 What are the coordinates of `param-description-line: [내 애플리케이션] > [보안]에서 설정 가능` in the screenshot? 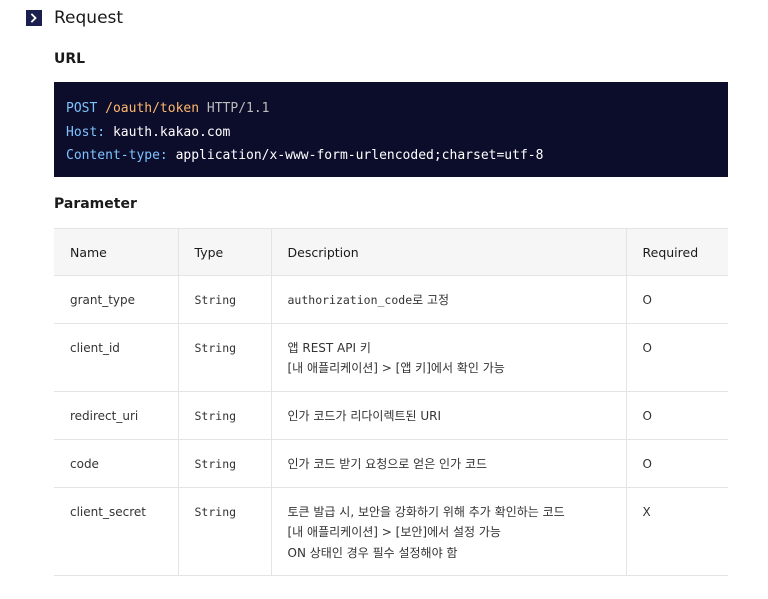 It's located at (394, 532).